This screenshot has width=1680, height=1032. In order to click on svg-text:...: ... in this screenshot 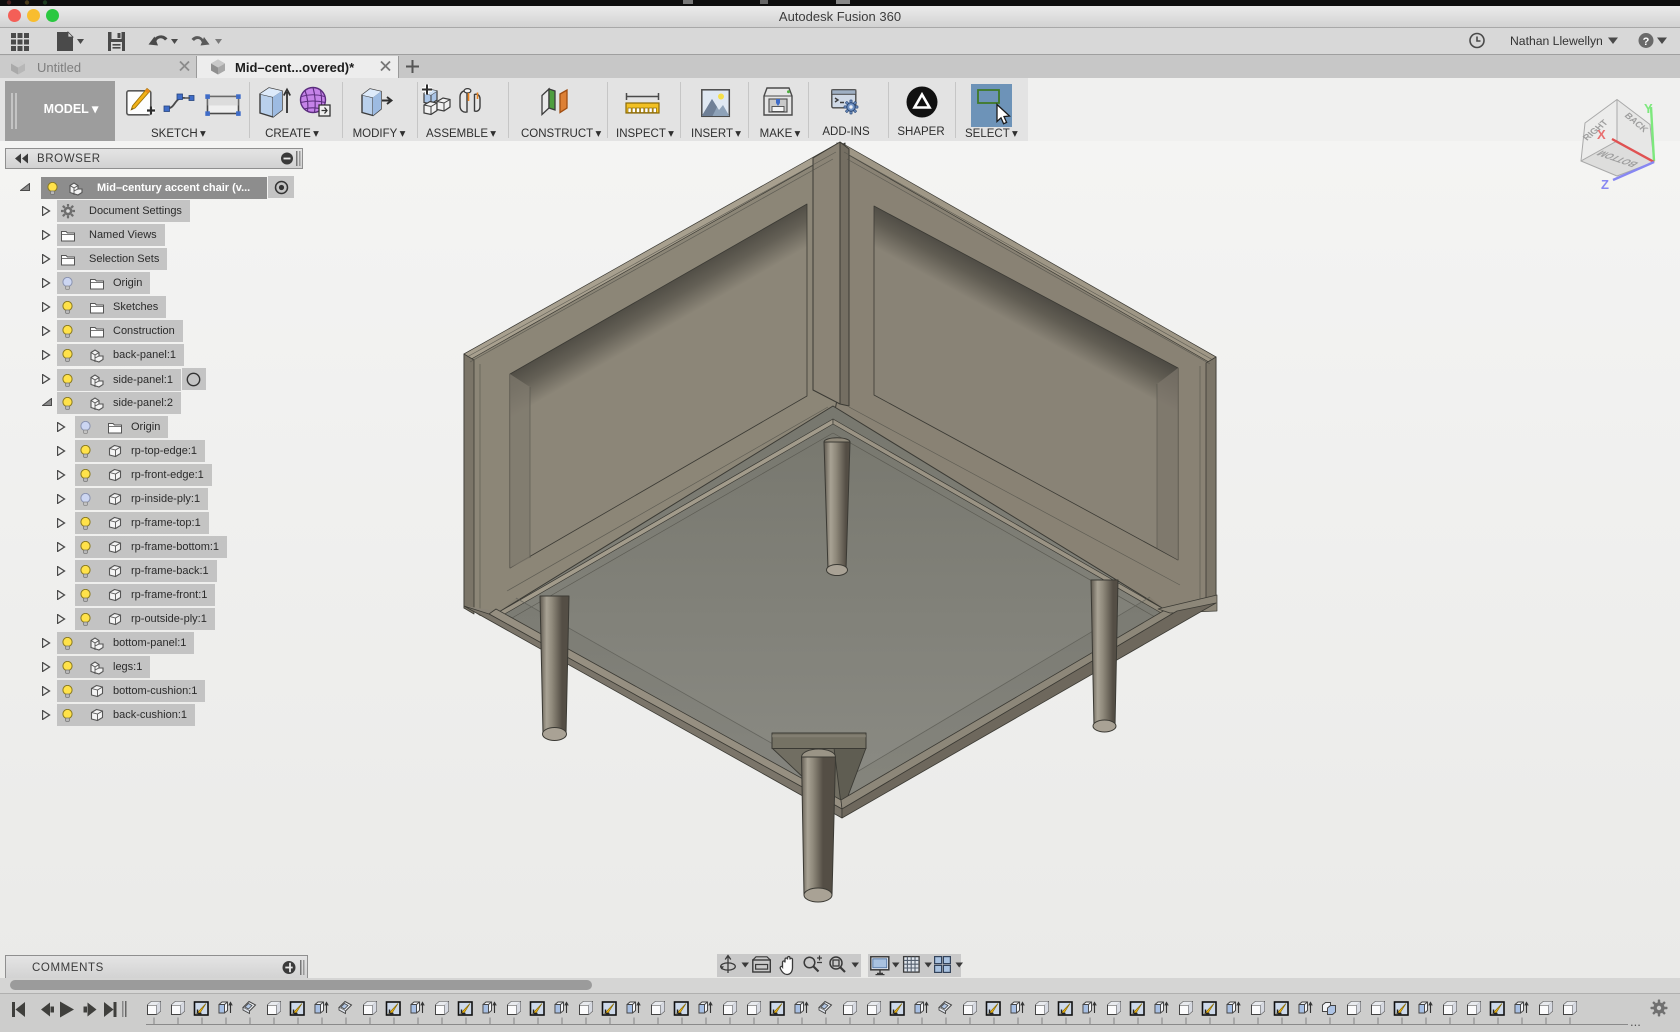, I will do `click(1635, 1021)`.